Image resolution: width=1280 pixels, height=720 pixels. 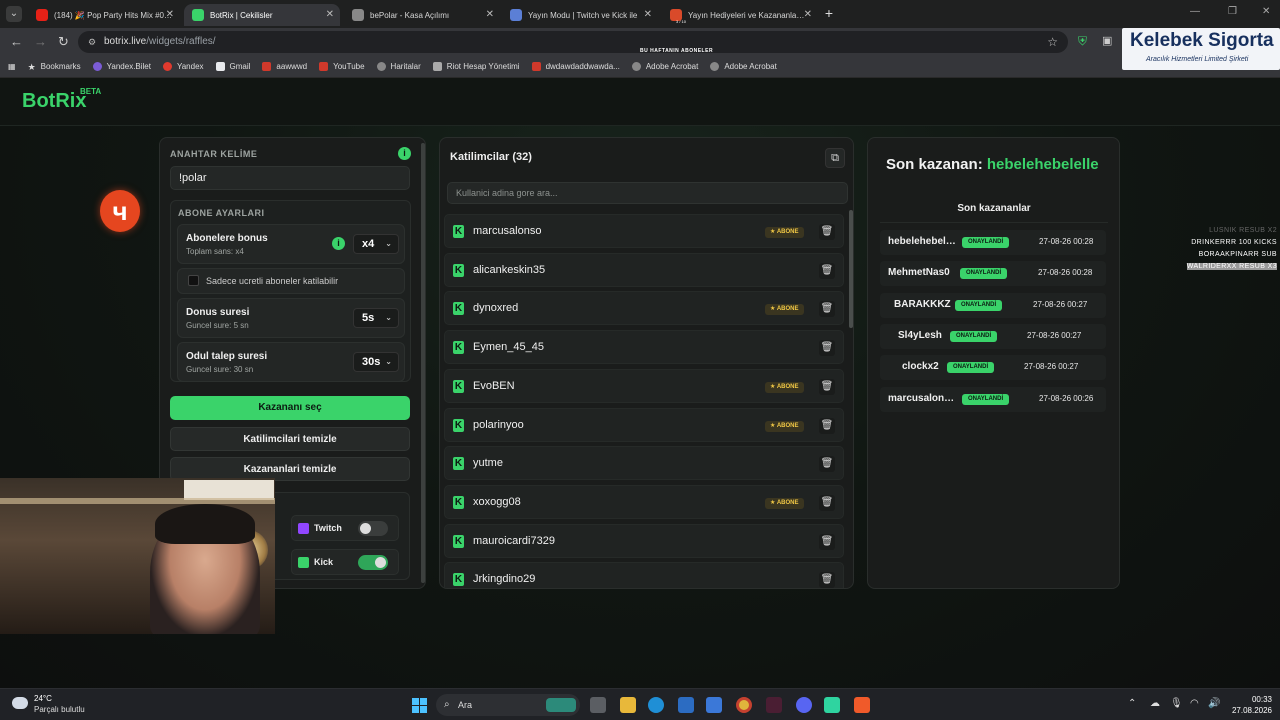 What do you see at coordinates (508, 705) in the screenshot?
I see `taskbar-search: ⌕ Ara` at bounding box center [508, 705].